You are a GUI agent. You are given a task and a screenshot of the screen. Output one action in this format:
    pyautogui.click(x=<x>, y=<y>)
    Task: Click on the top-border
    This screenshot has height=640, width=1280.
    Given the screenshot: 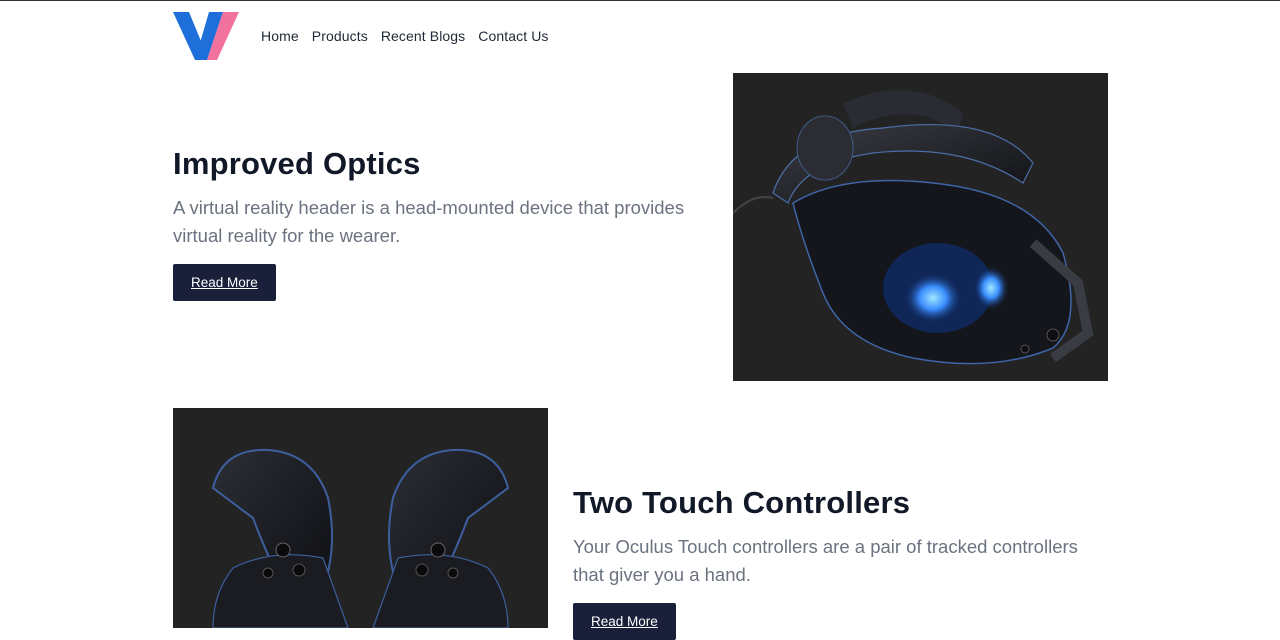 What is the action you would take?
    pyautogui.click(x=640, y=0)
    